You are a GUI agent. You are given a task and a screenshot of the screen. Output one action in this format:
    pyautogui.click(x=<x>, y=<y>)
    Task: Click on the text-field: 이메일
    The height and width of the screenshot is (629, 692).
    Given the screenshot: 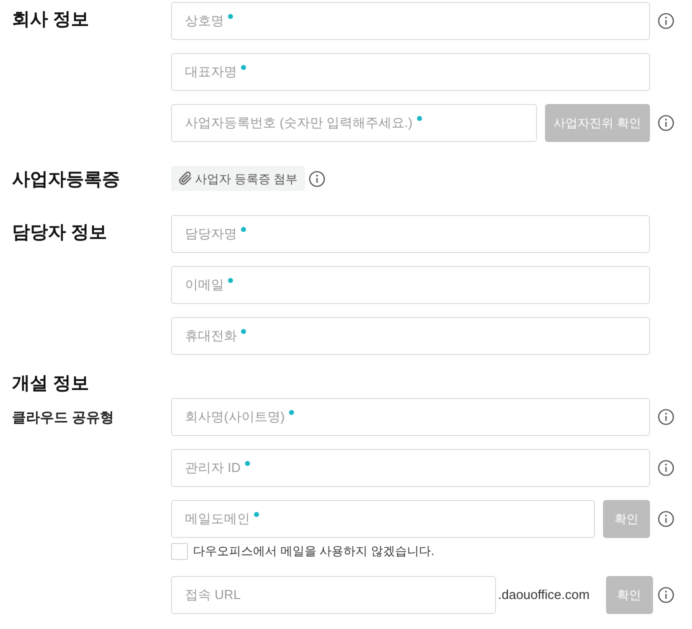 What is the action you would take?
    pyautogui.click(x=410, y=285)
    